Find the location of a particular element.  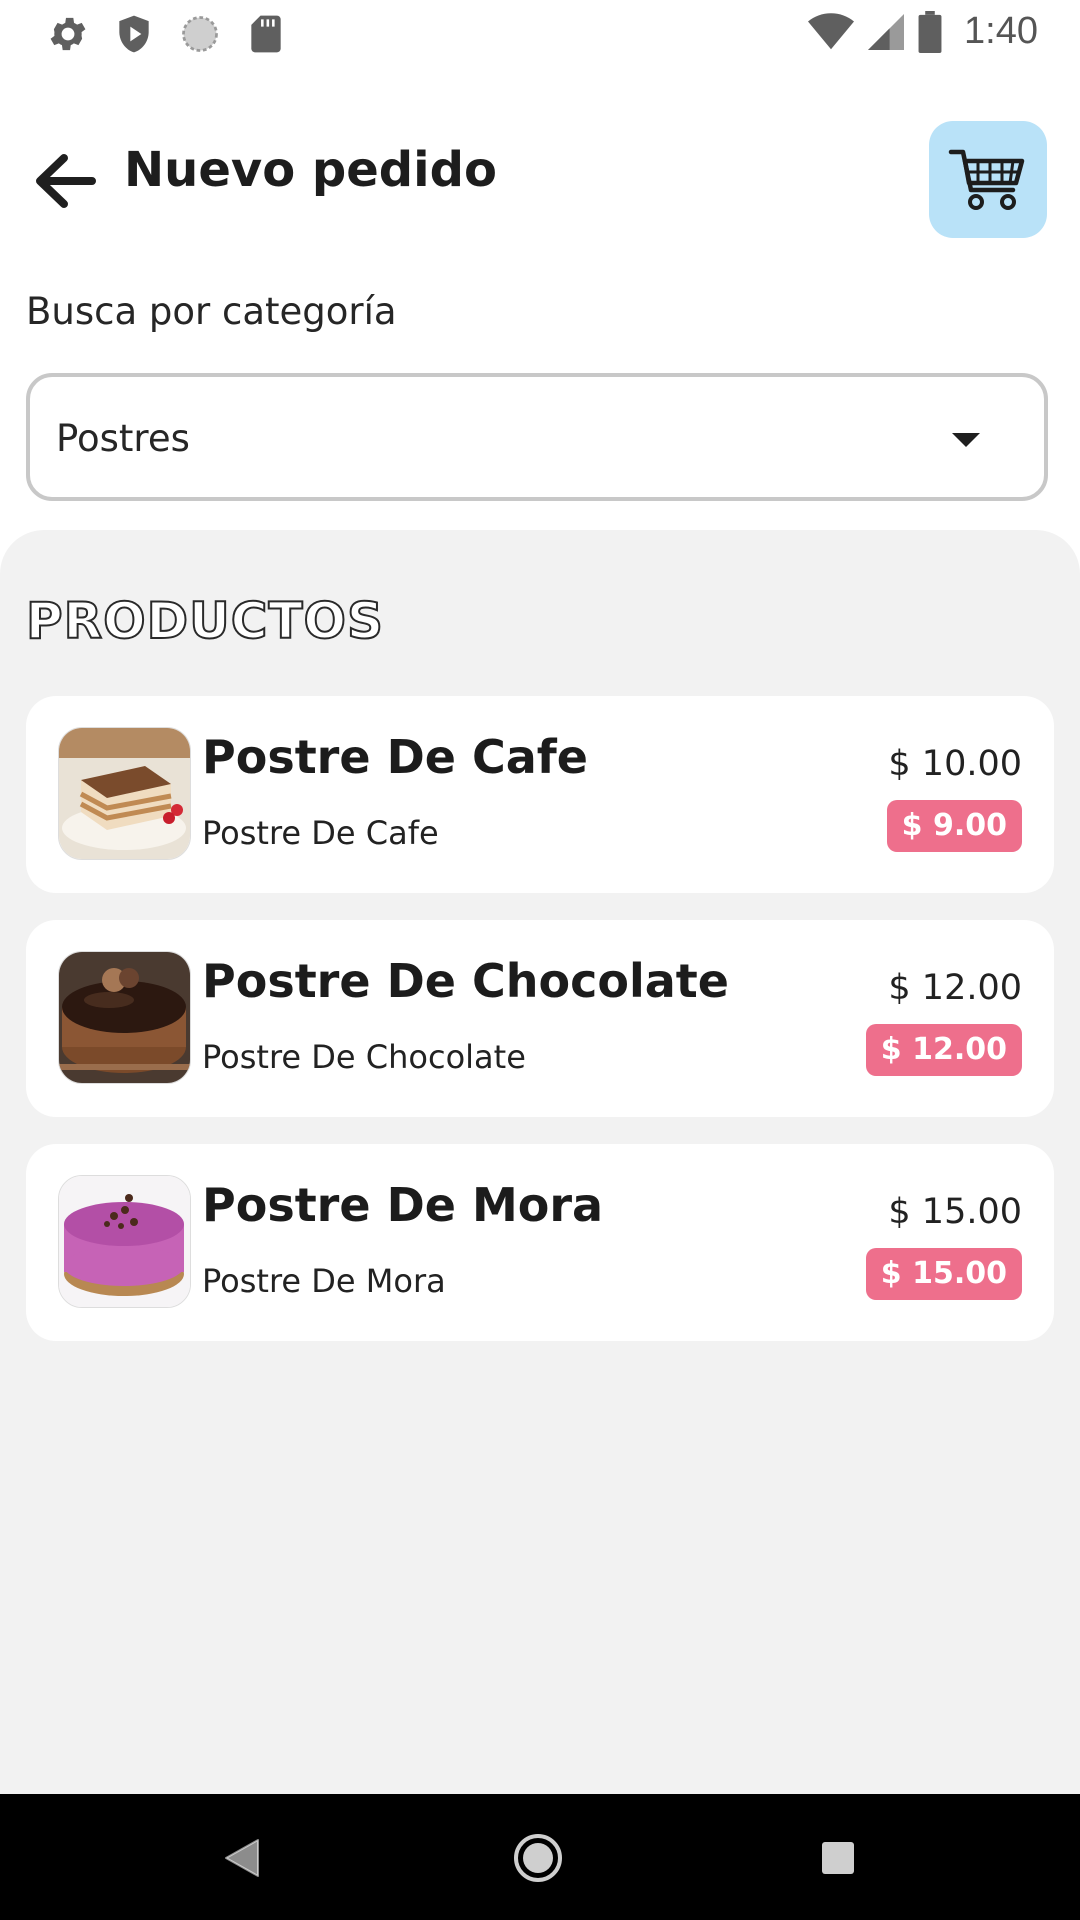

product-price: $ 12.00 is located at coordinates (955, 988).